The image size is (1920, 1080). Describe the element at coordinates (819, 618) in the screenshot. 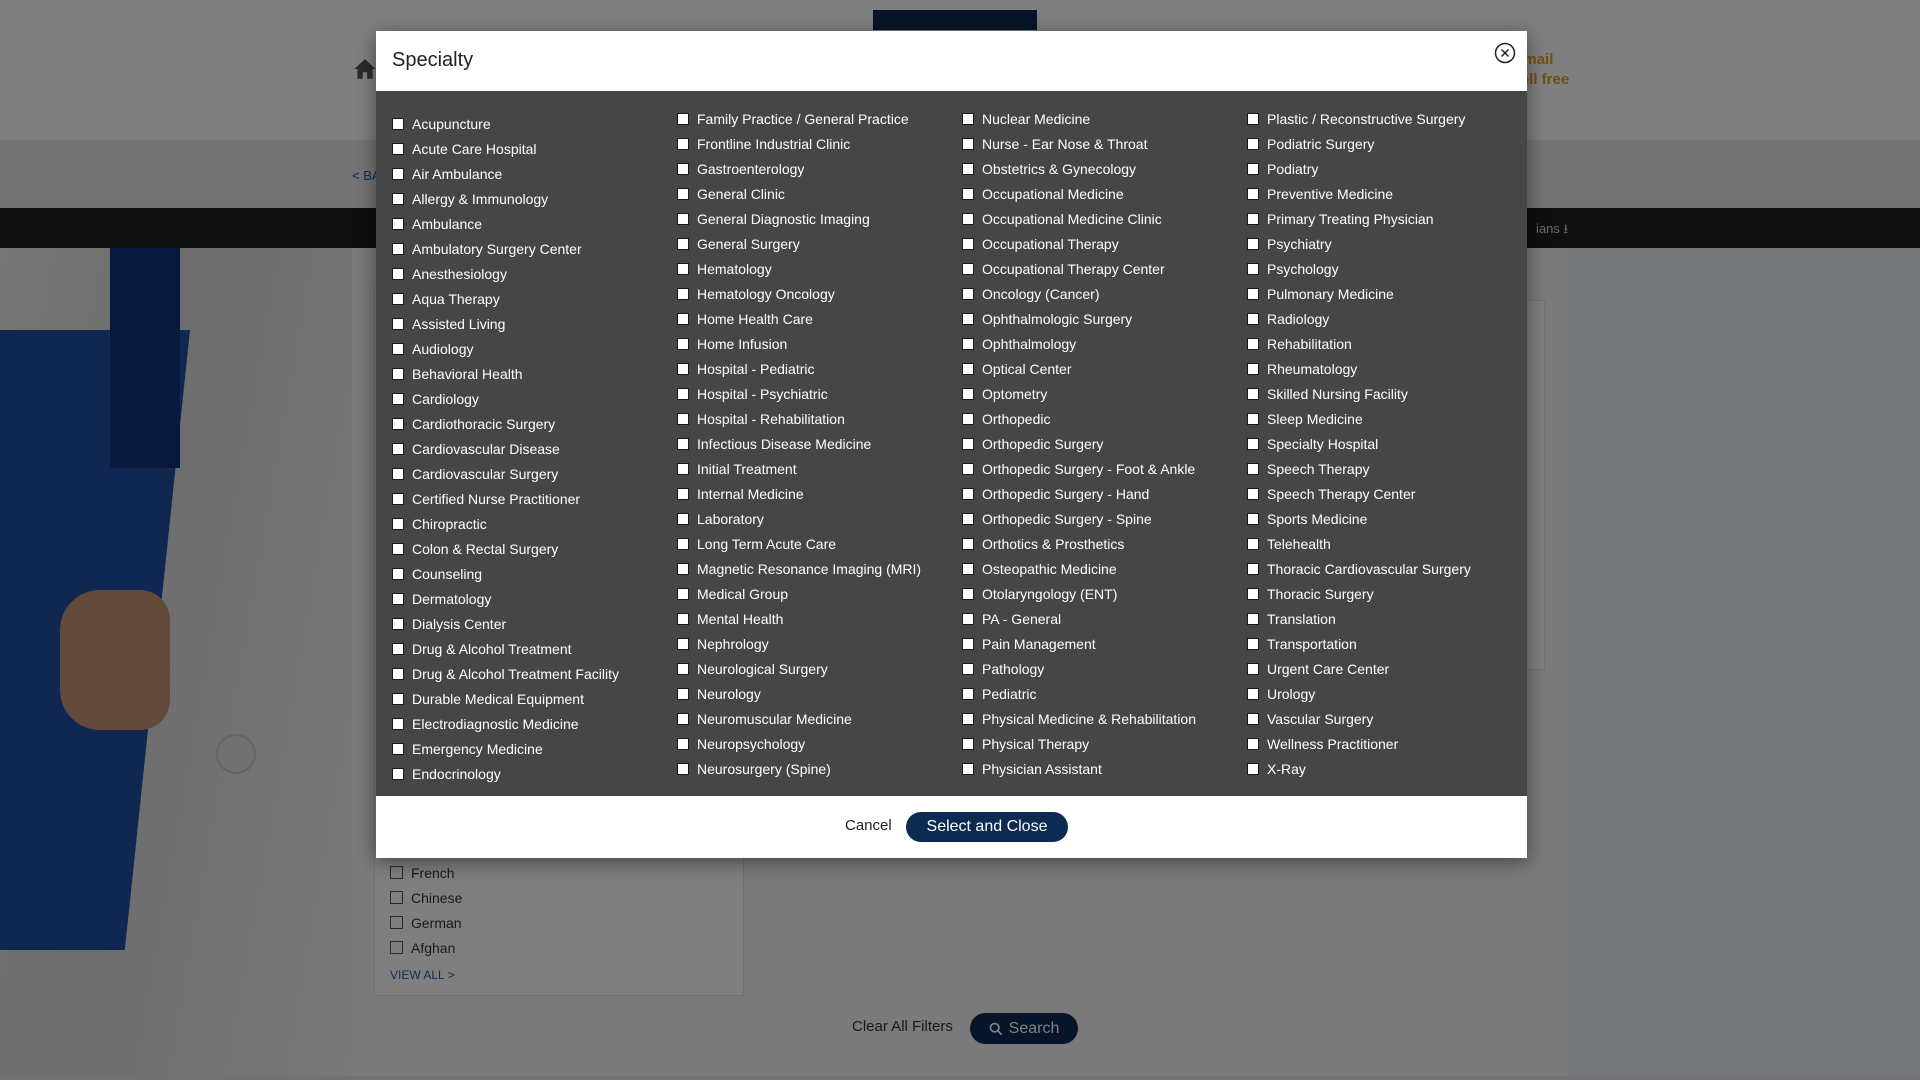

I see `specialty-option: Mental Health` at that location.